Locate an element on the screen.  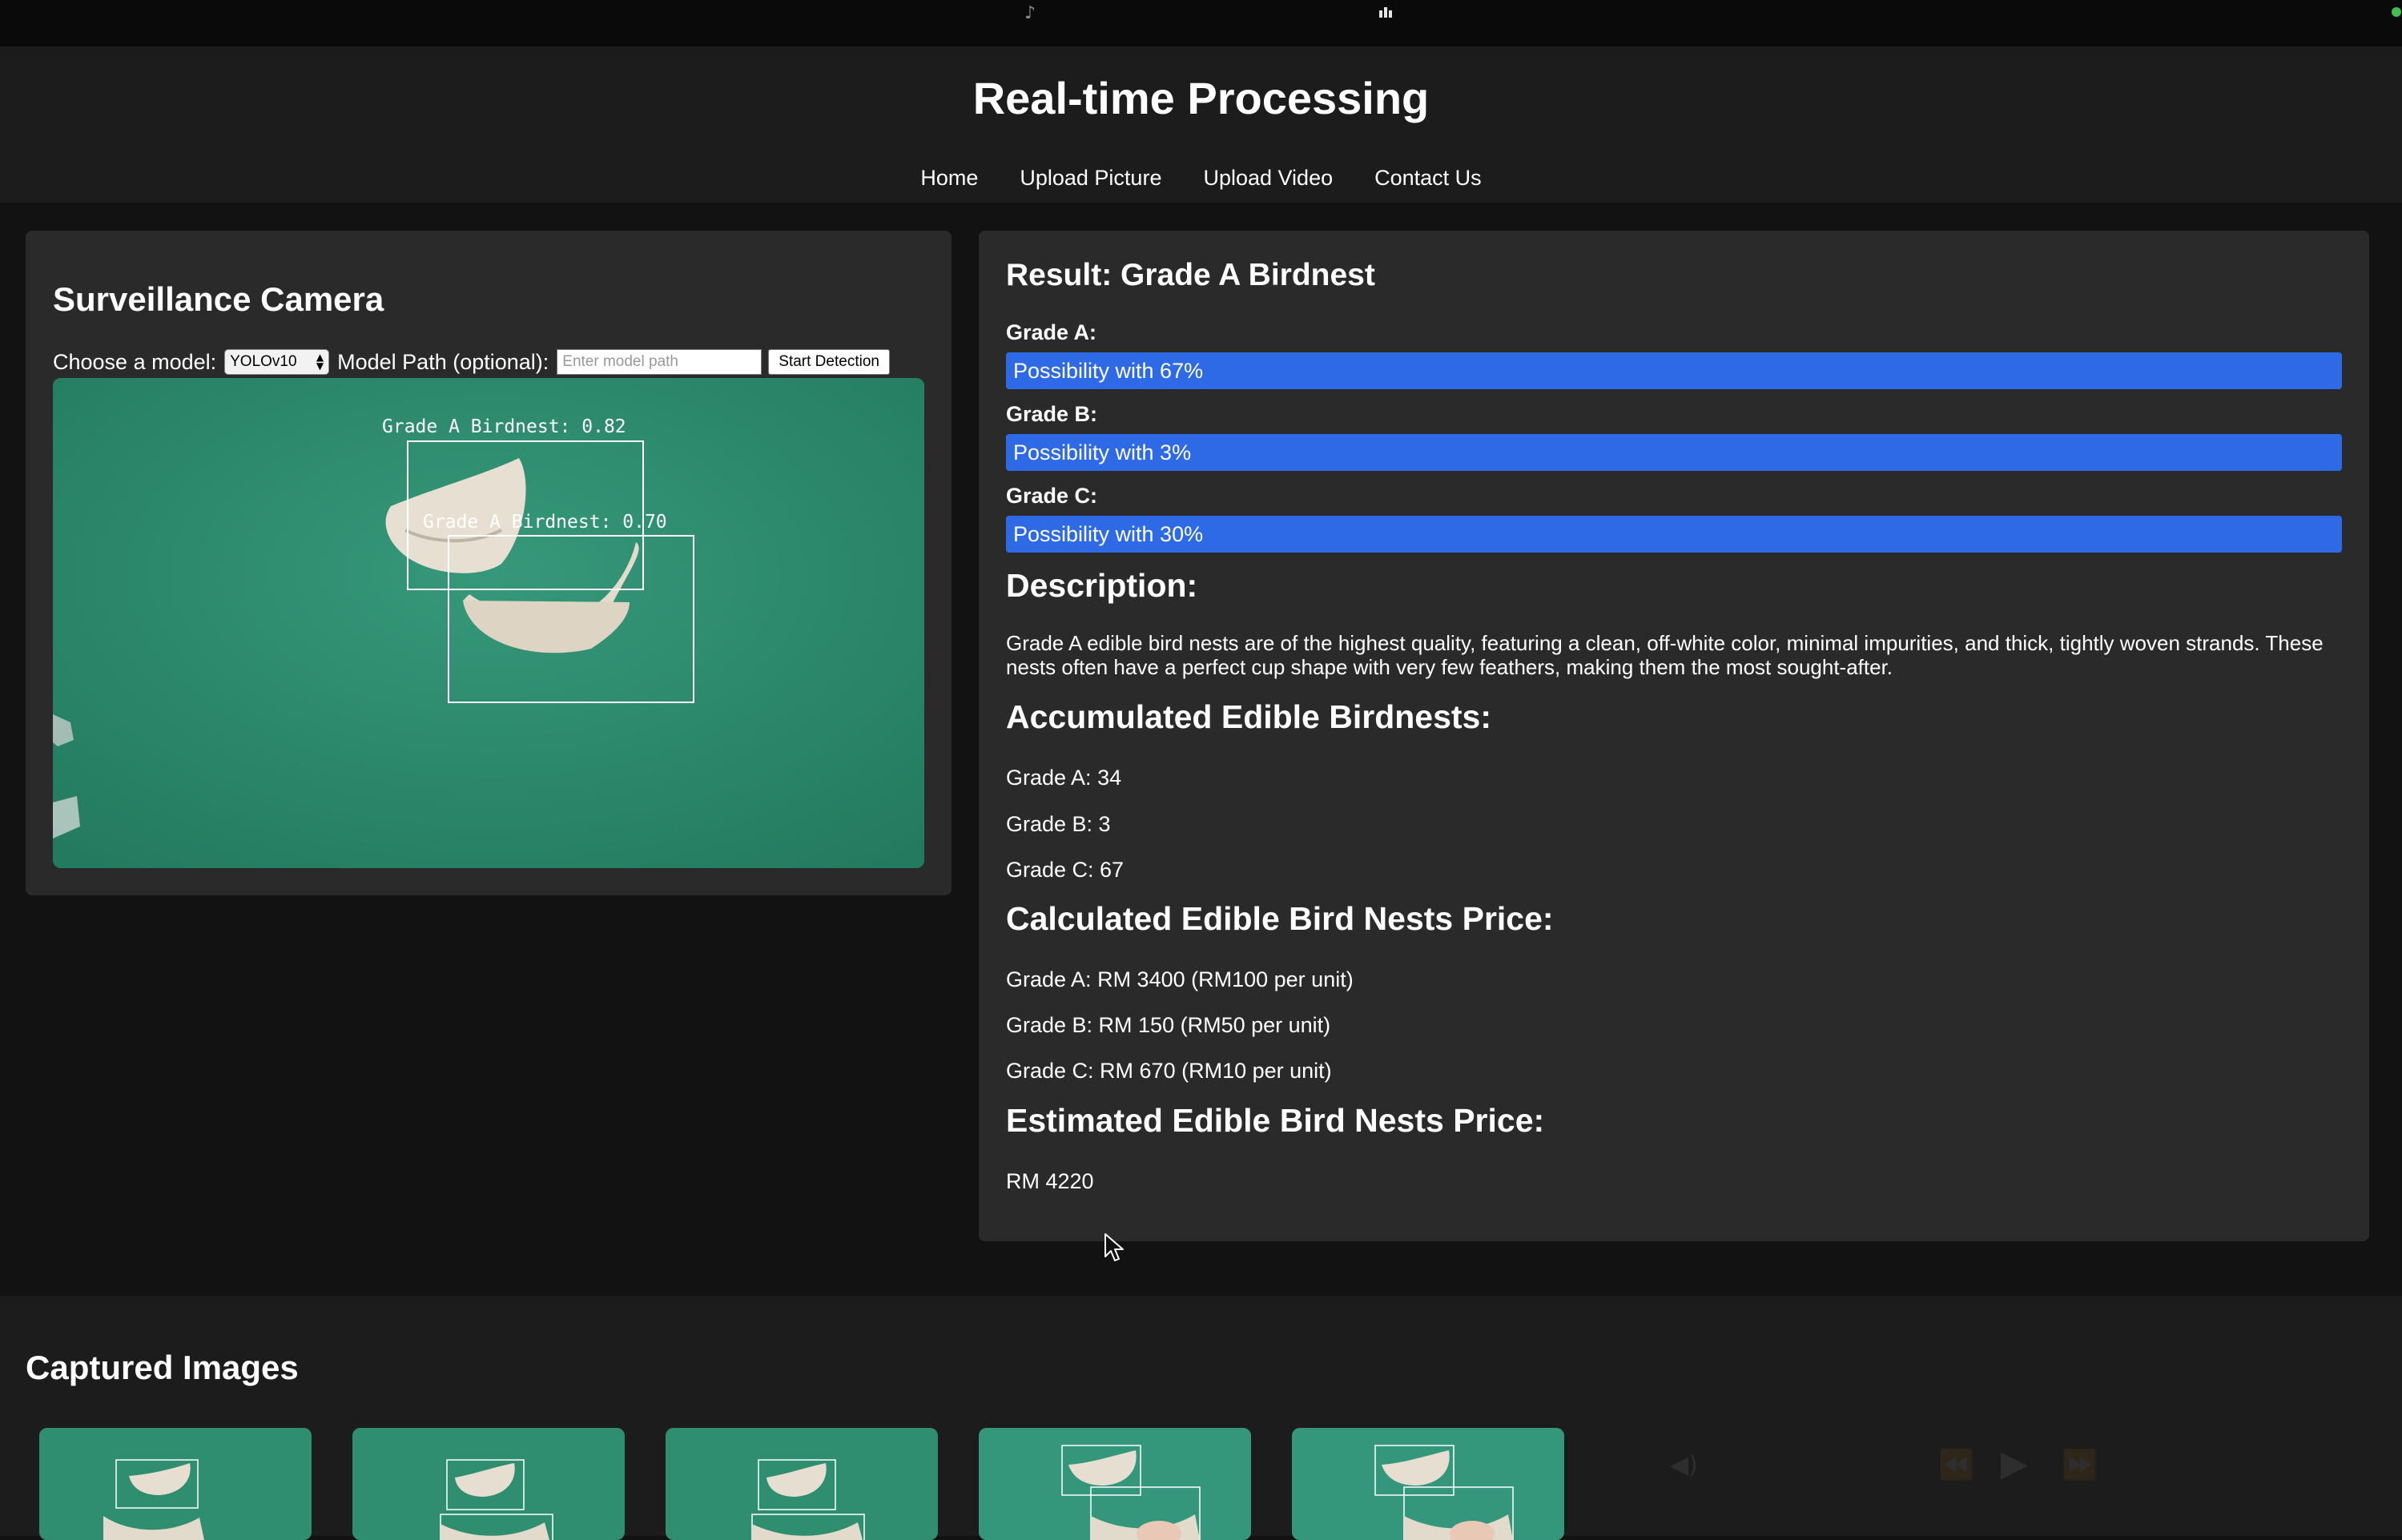
fast-forward-icon: ⏩ is located at coordinates (2080, 1465).